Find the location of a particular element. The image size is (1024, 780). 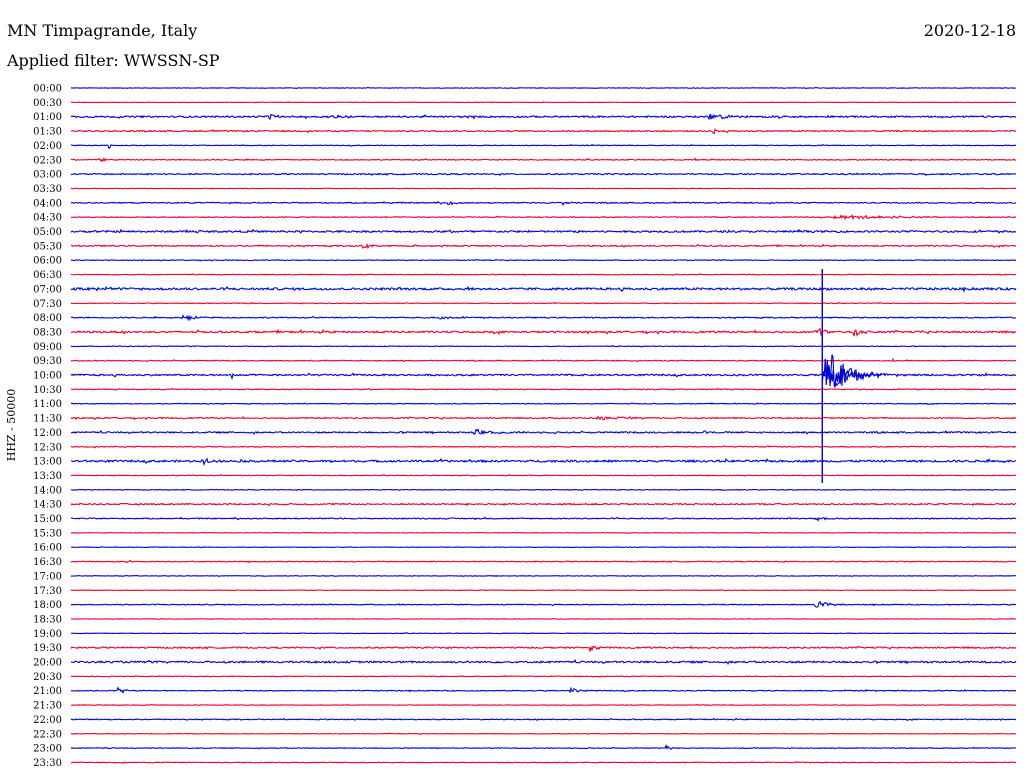

time-tick-label: 10:00 is located at coordinates (47, 376).